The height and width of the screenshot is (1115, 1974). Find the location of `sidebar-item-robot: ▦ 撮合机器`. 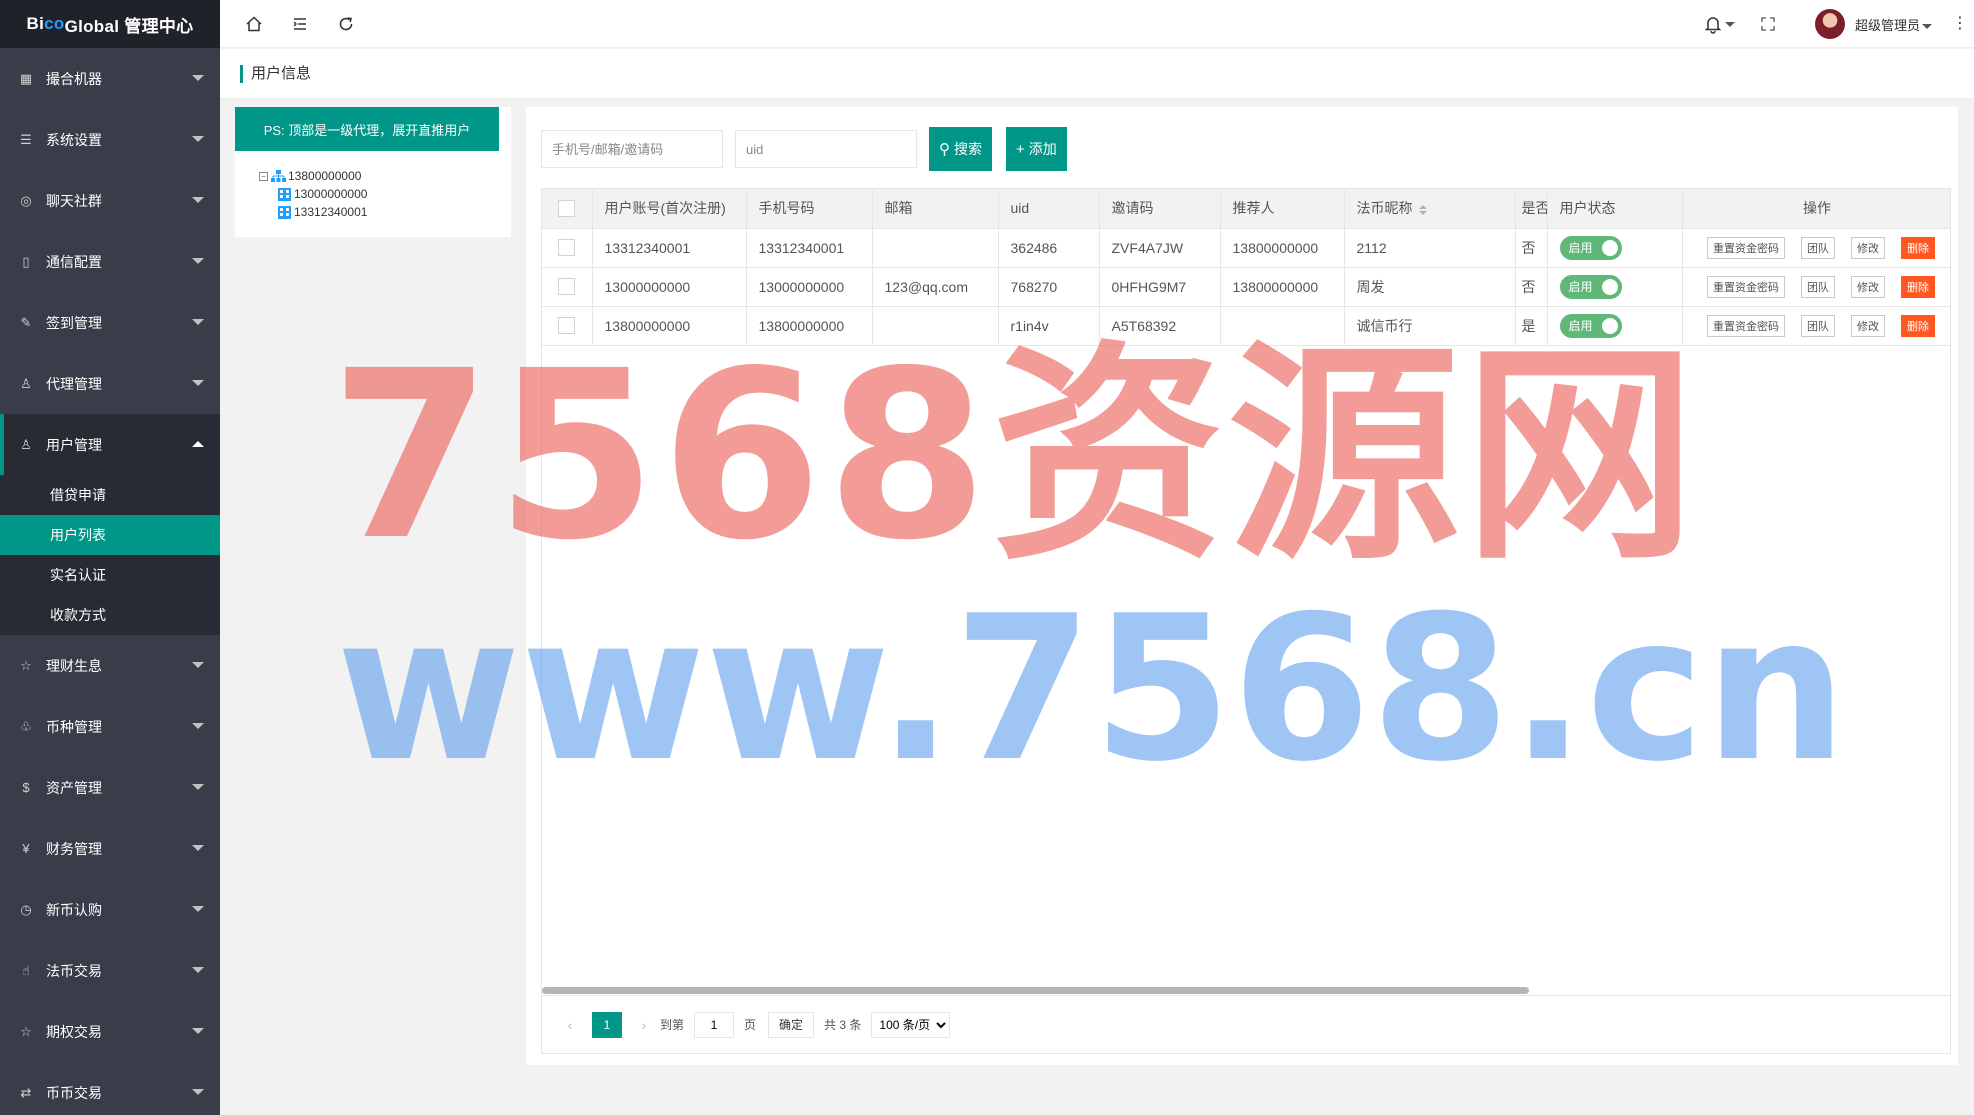

sidebar-item-robot: ▦ 撮合机器 is located at coordinates (110, 78).